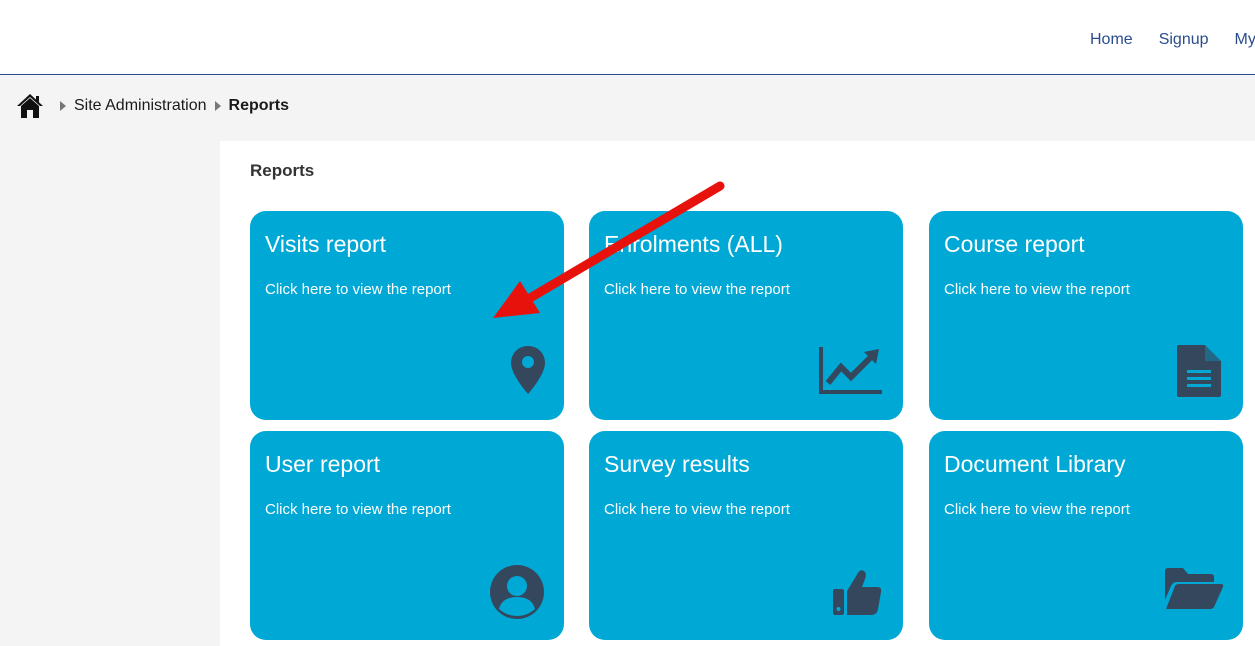  What do you see at coordinates (517, 594) in the screenshot?
I see `user-circle-icon` at bounding box center [517, 594].